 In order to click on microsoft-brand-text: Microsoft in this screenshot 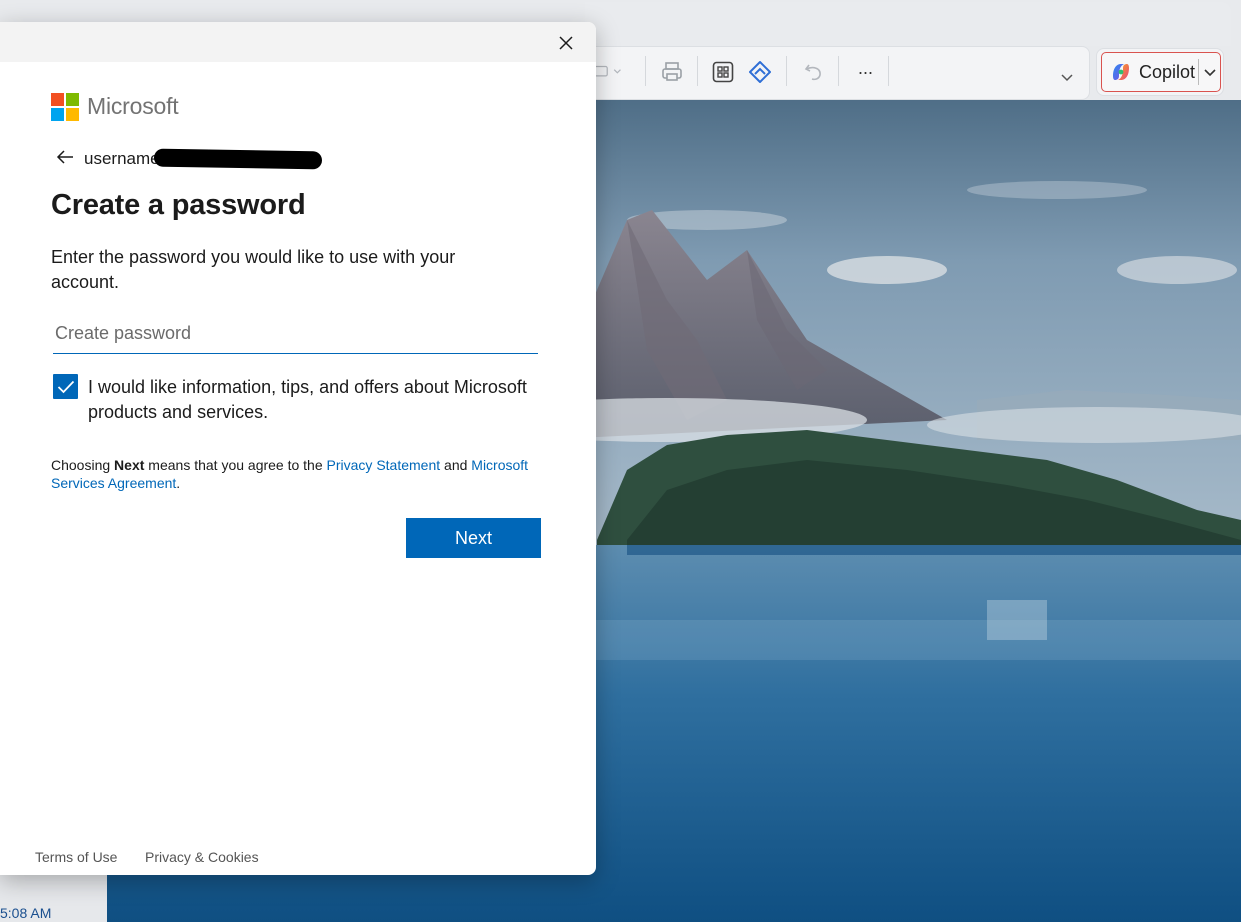, I will do `click(133, 106)`.